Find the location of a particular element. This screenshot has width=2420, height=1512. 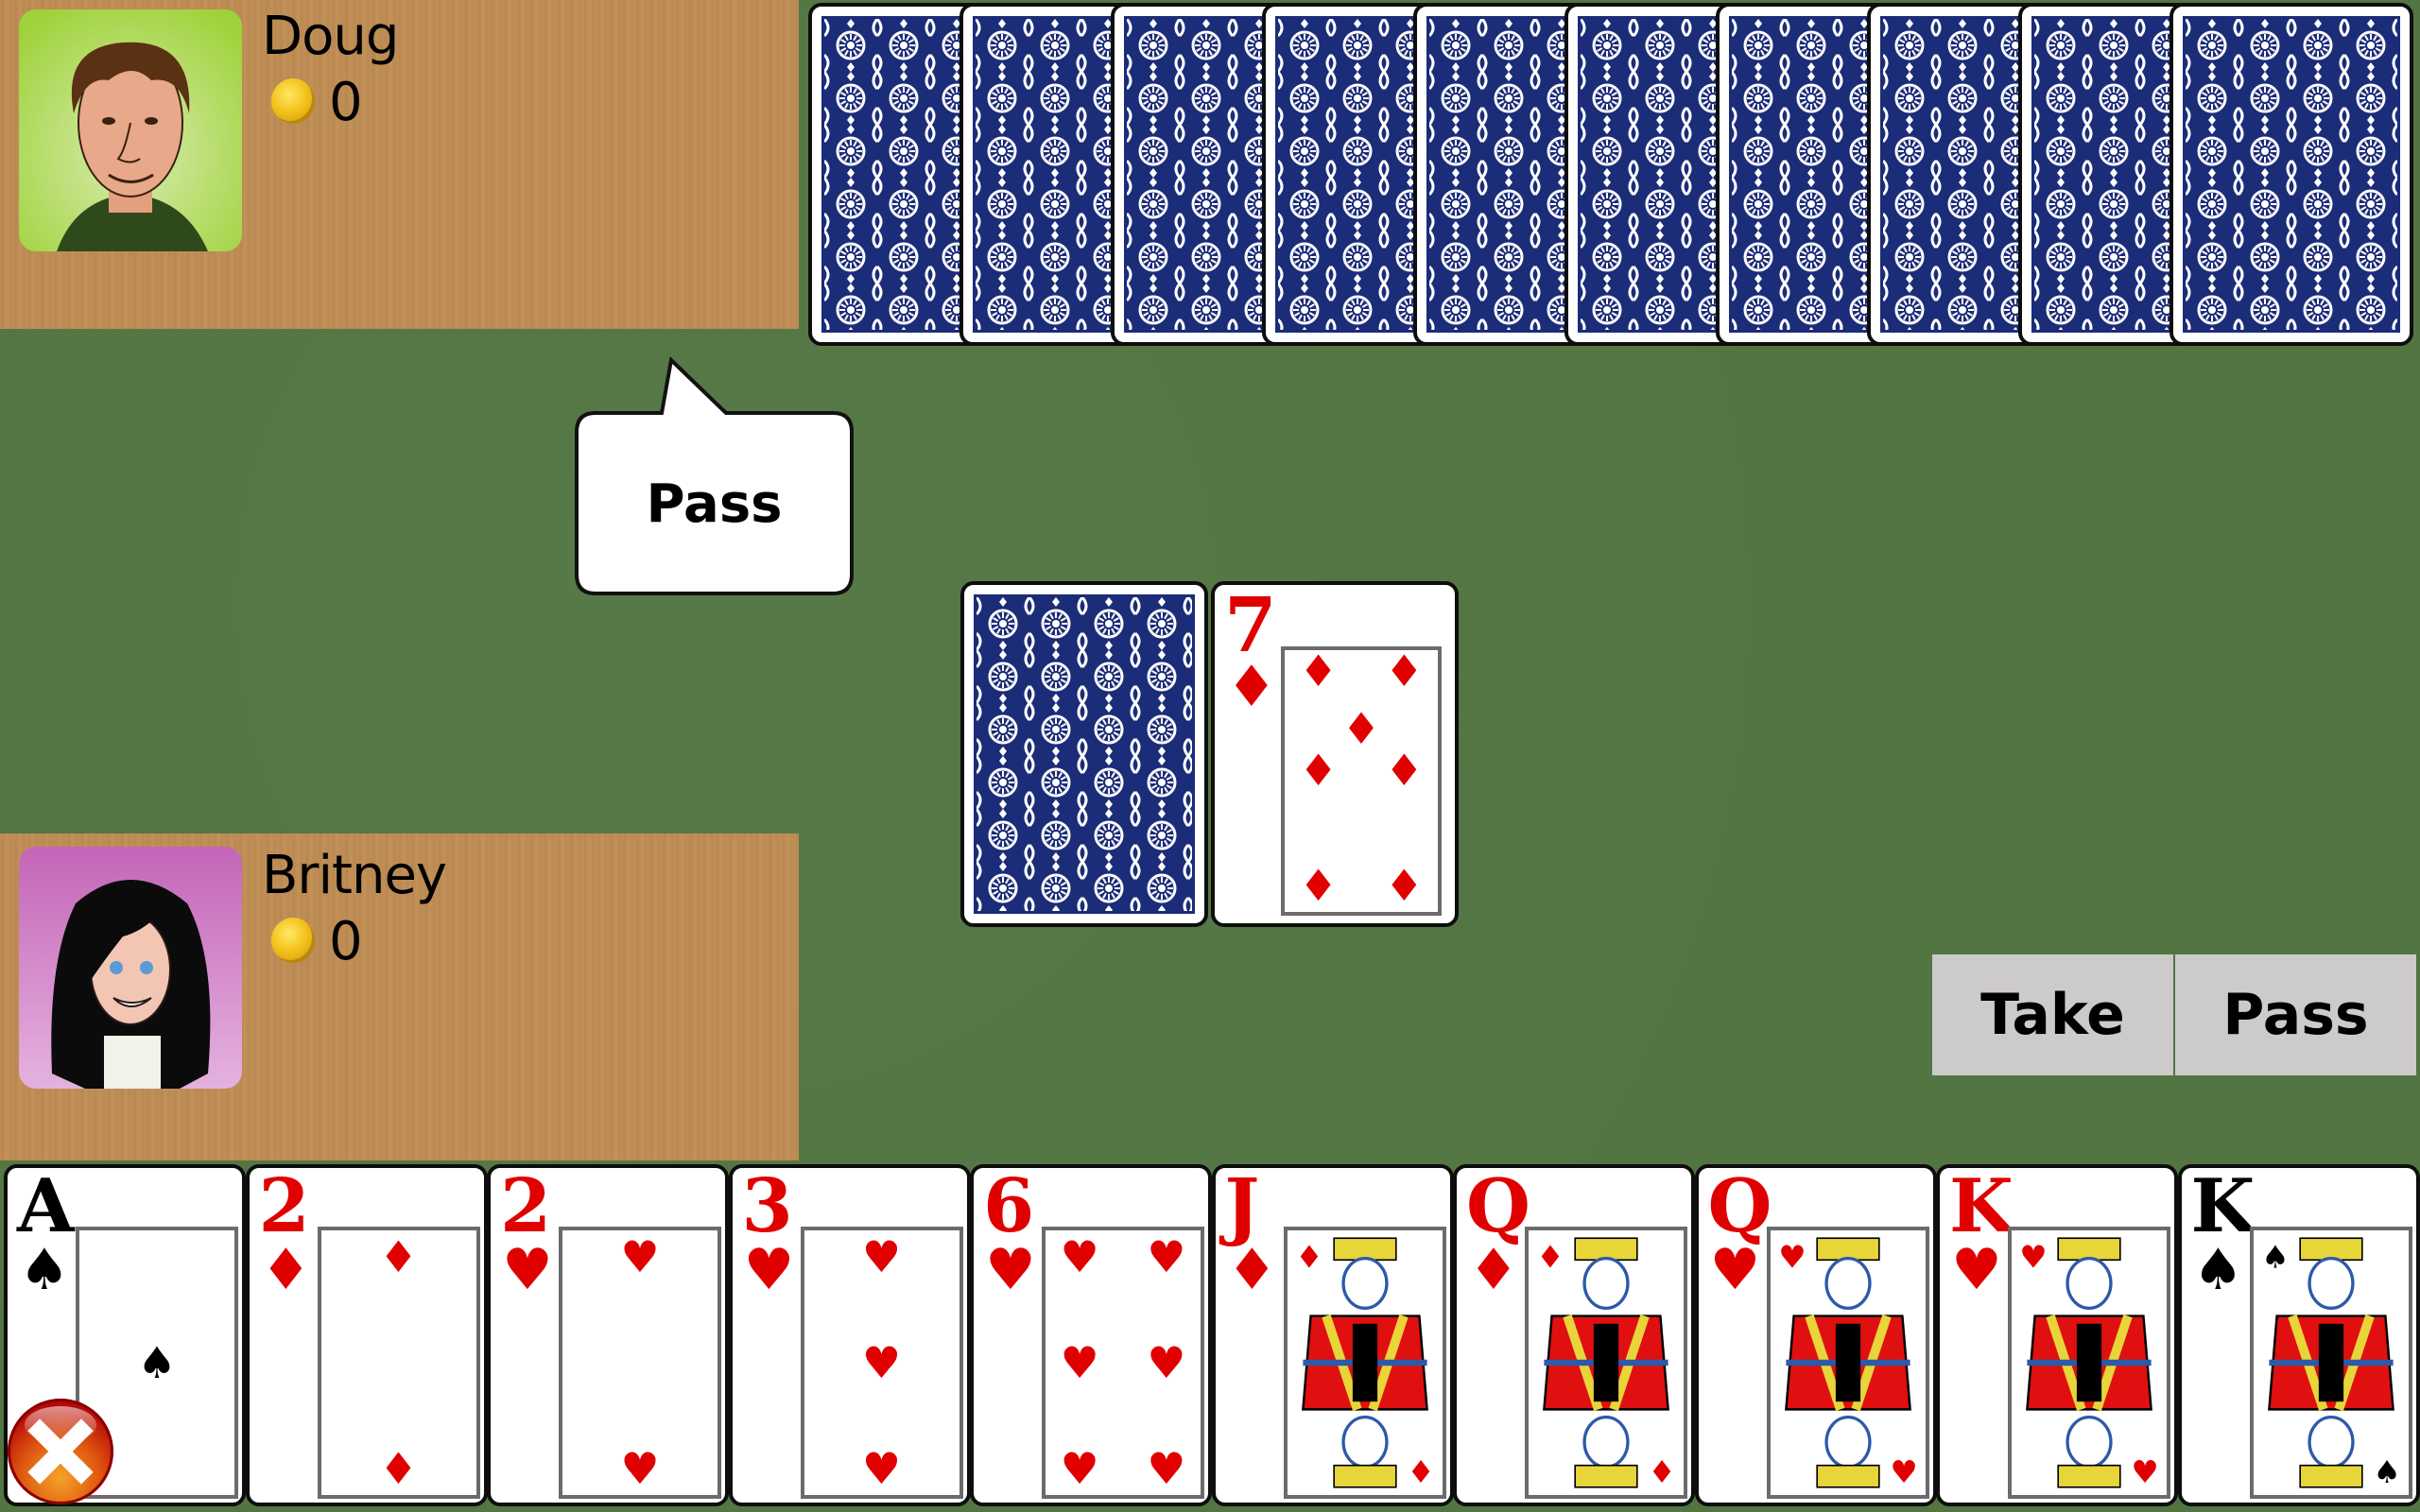

card-rank: J is located at coordinates (1242, 1206).